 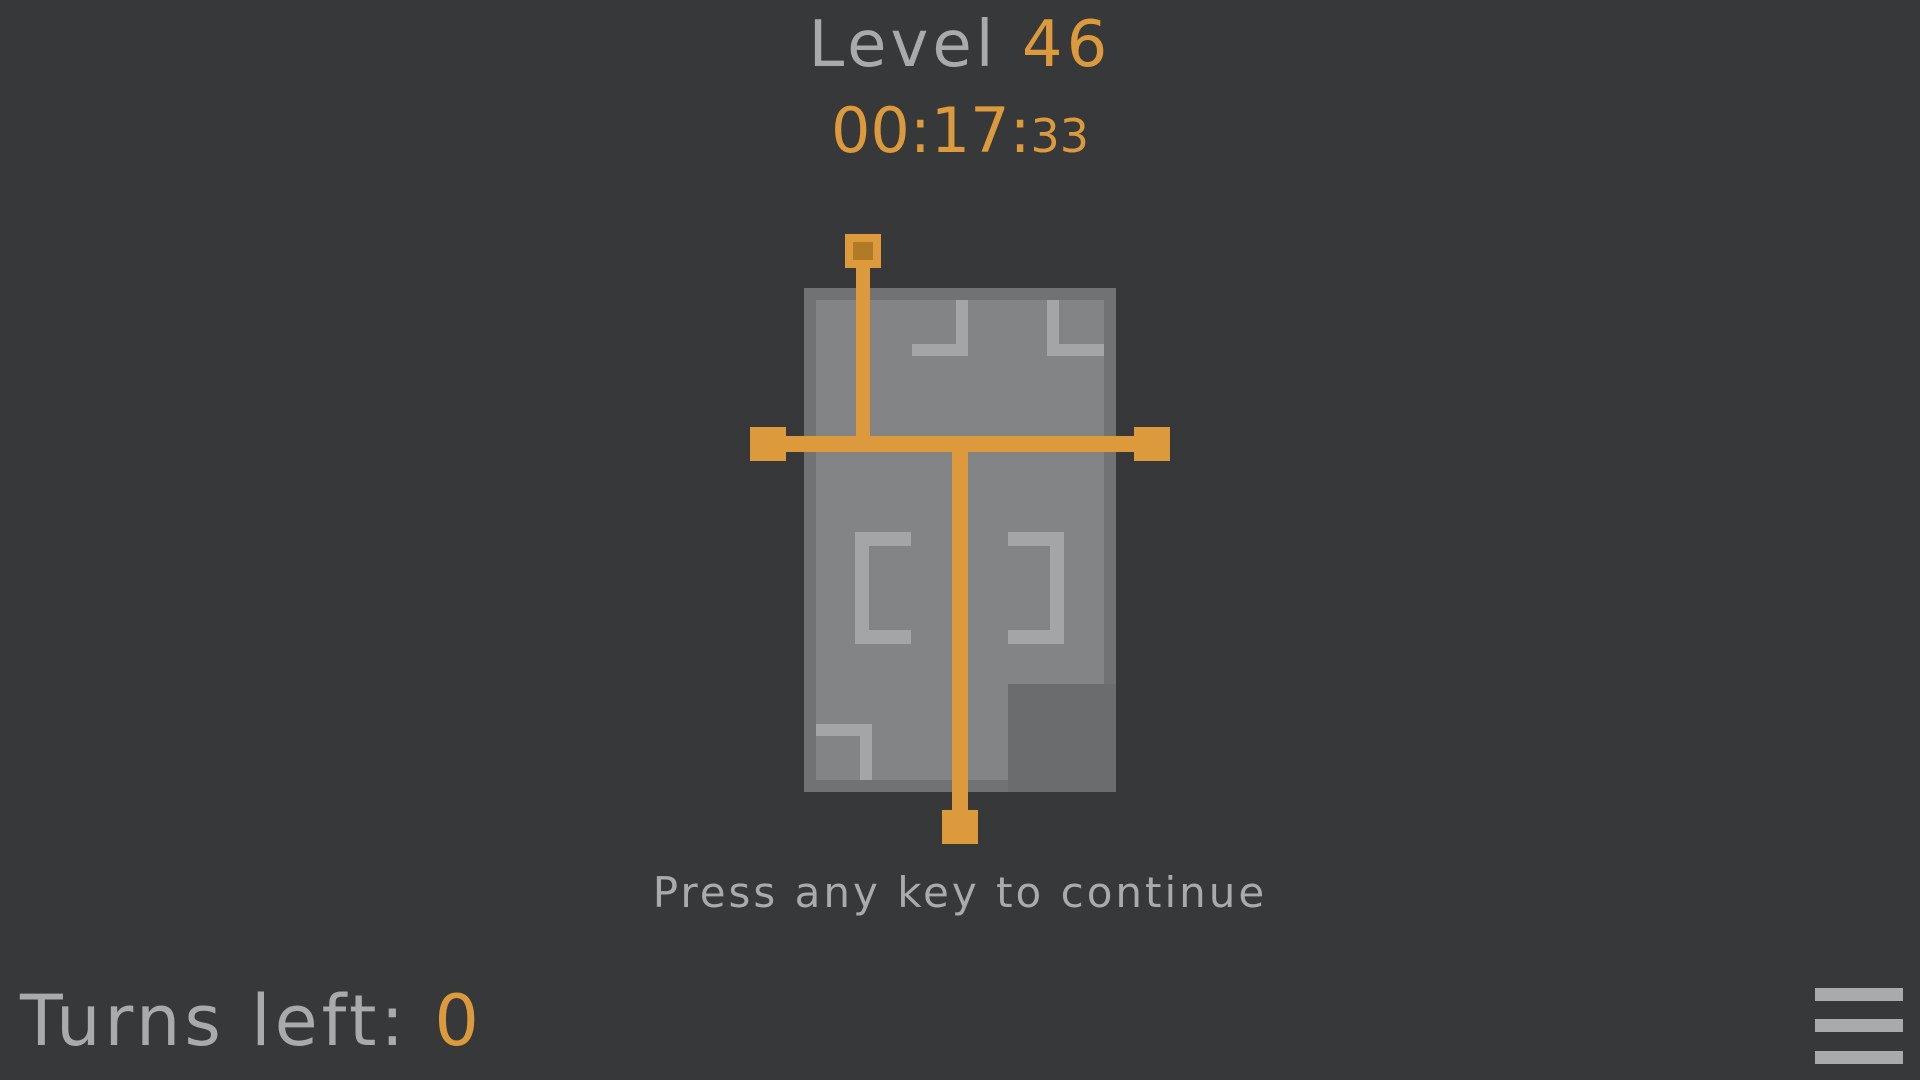 What do you see at coordinates (960, 827) in the screenshot?
I see `path-endpoint-bottom` at bounding box center [960, 827].